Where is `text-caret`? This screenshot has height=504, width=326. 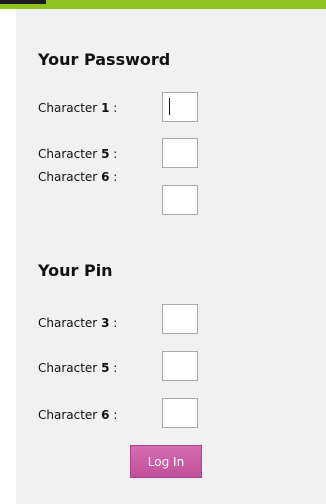 text-caret is located at coordinates (169, 106).